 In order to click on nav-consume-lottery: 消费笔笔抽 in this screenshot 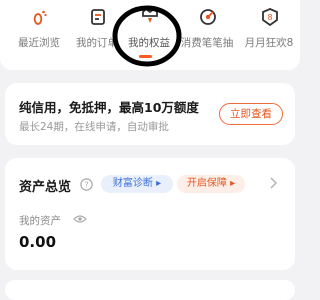, I will do `click(207, 30)`.